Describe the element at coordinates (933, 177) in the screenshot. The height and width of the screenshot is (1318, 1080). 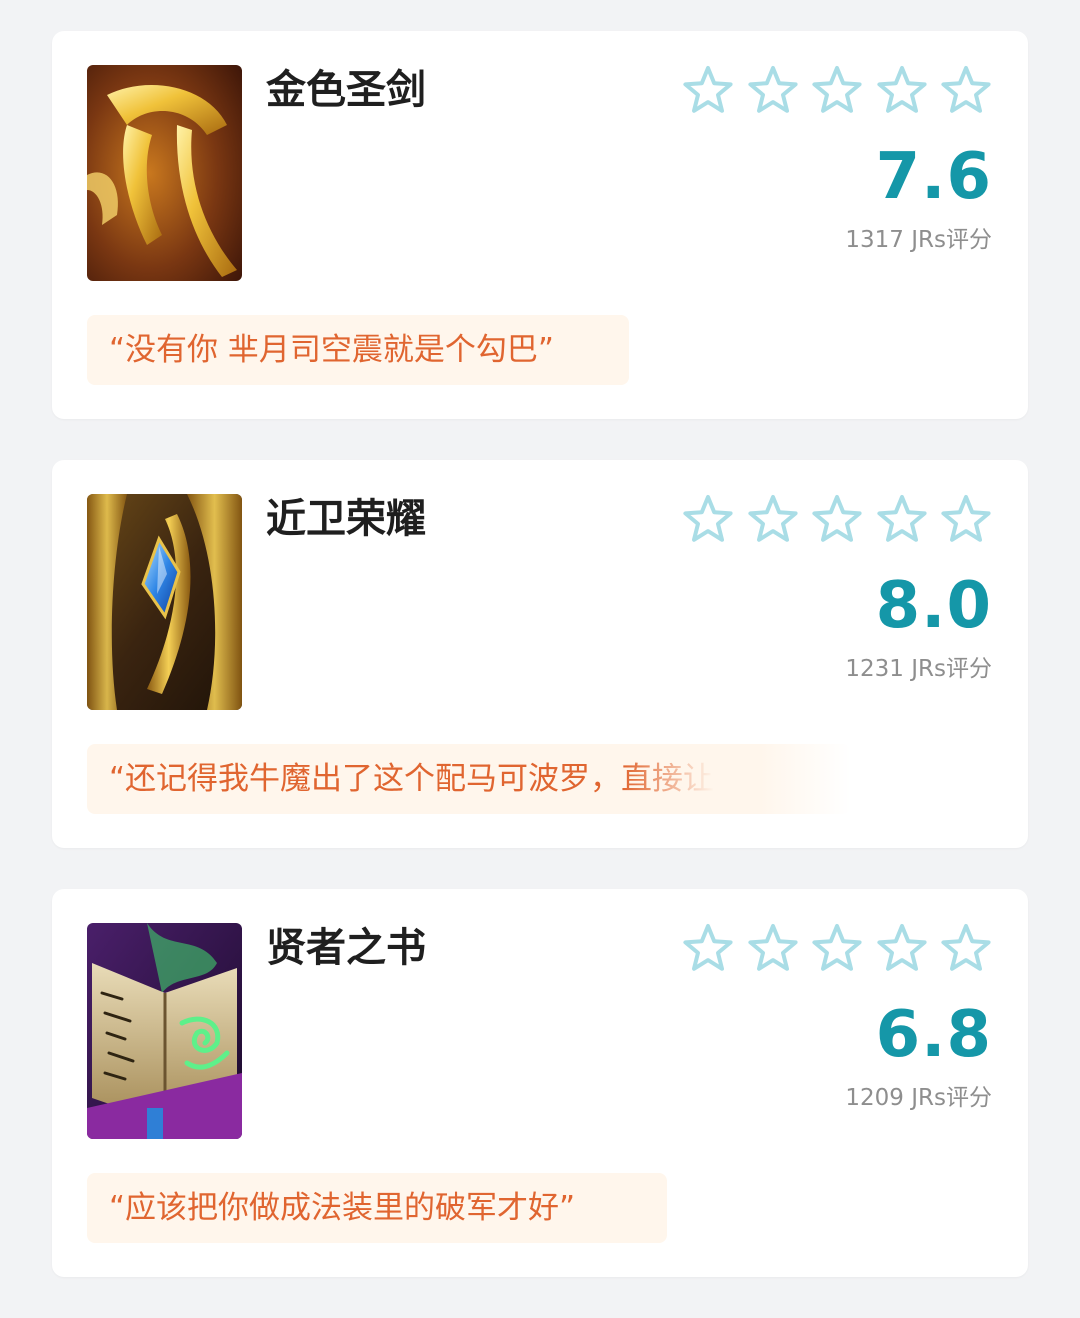
I see `score-value: 7.6` at that location.